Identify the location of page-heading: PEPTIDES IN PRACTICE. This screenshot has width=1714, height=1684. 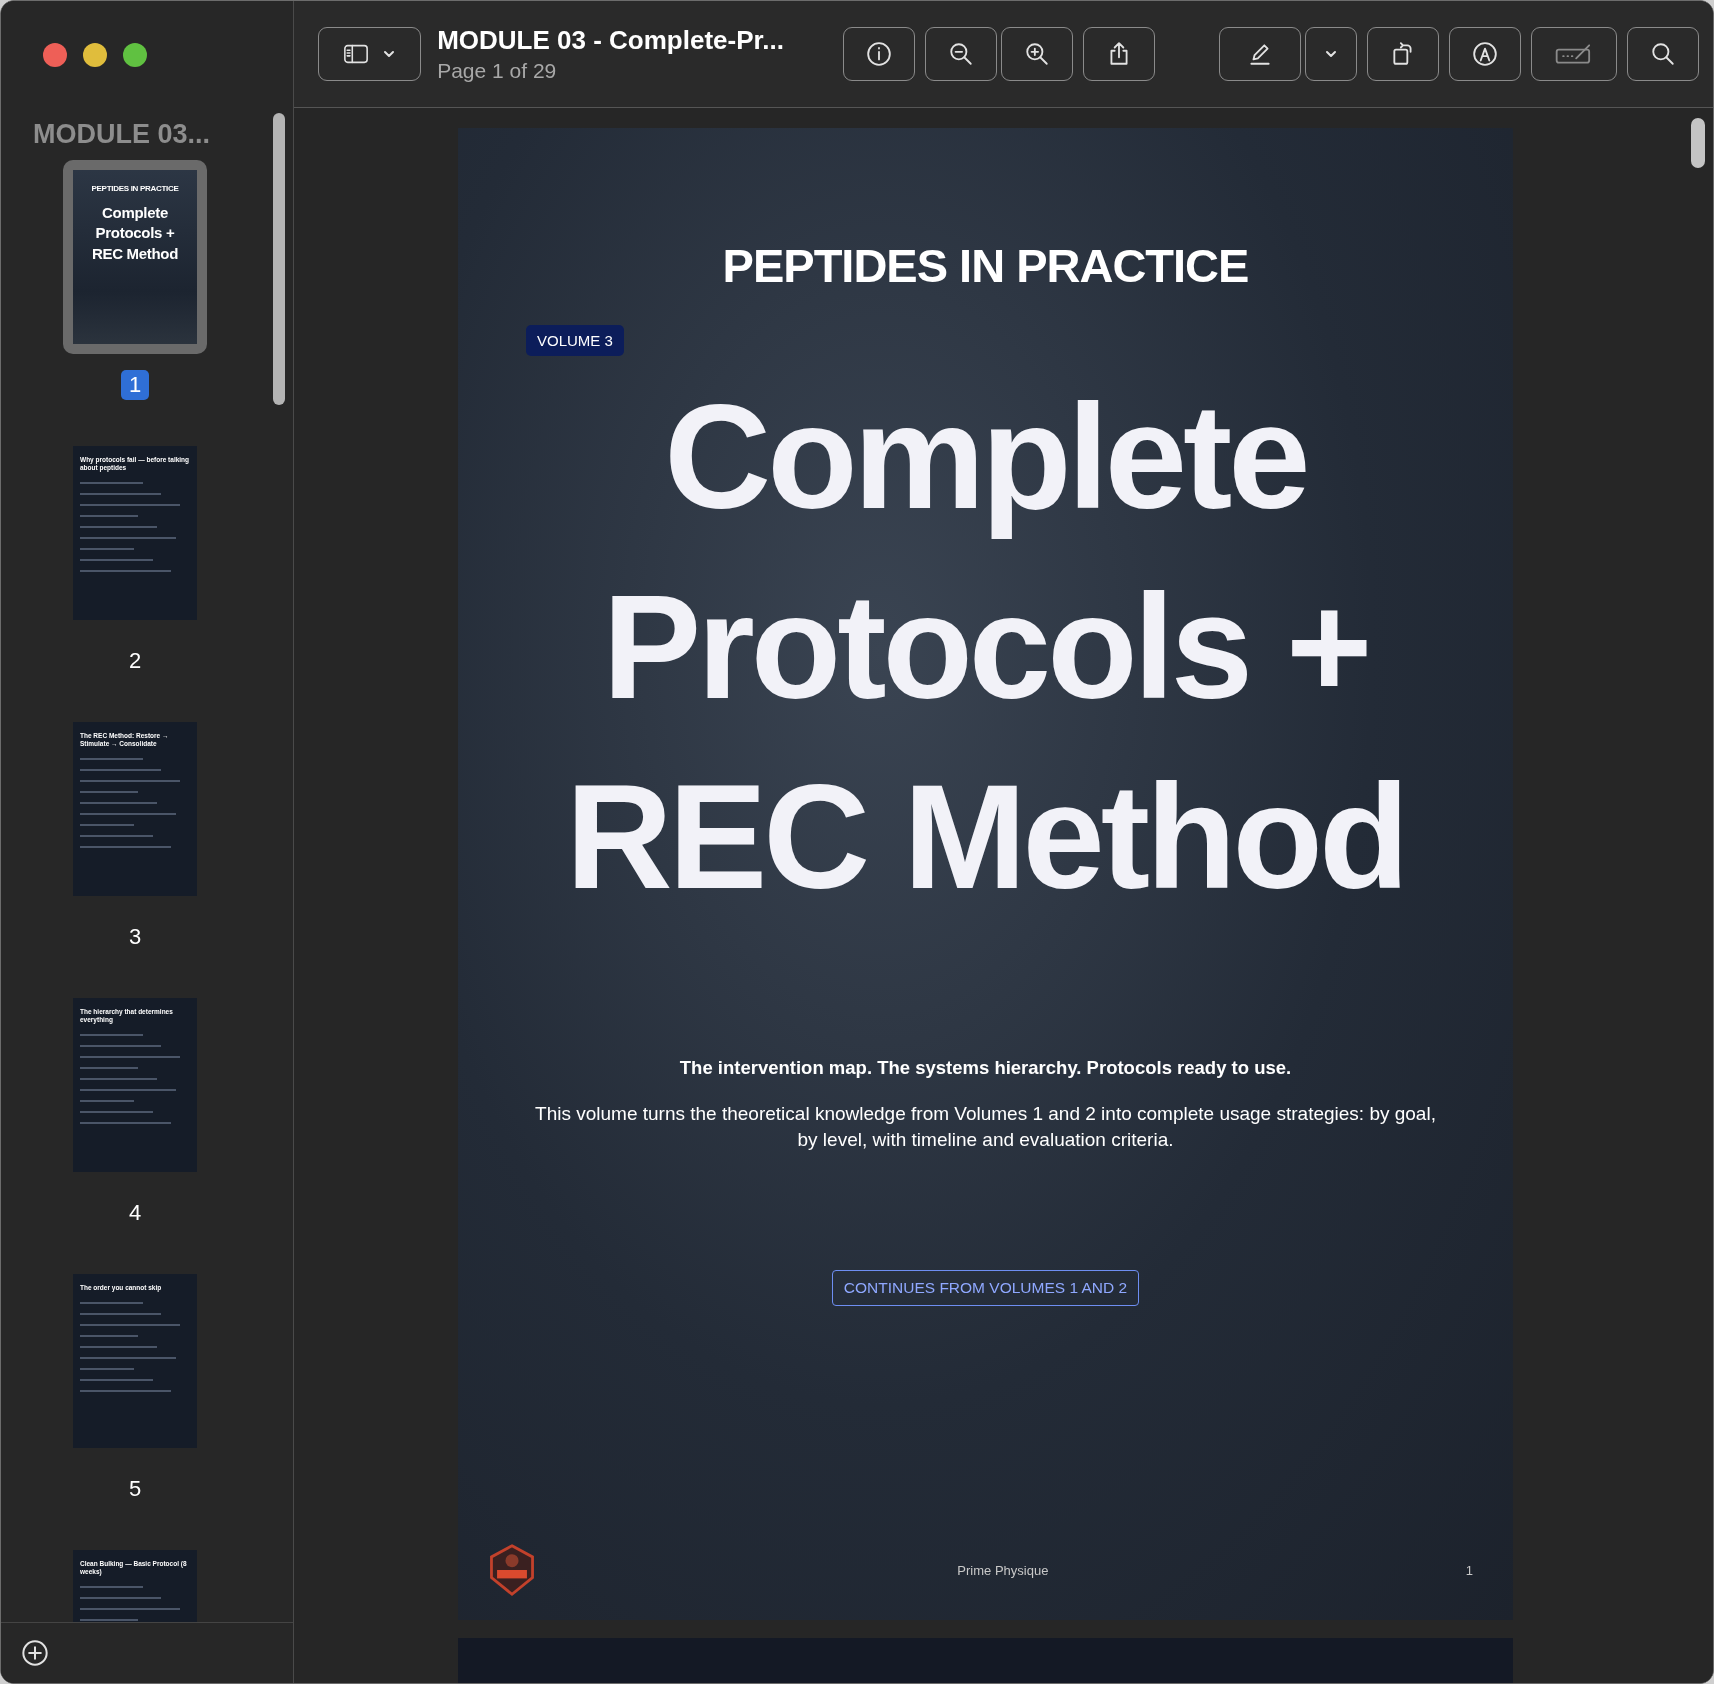
(985, 265).